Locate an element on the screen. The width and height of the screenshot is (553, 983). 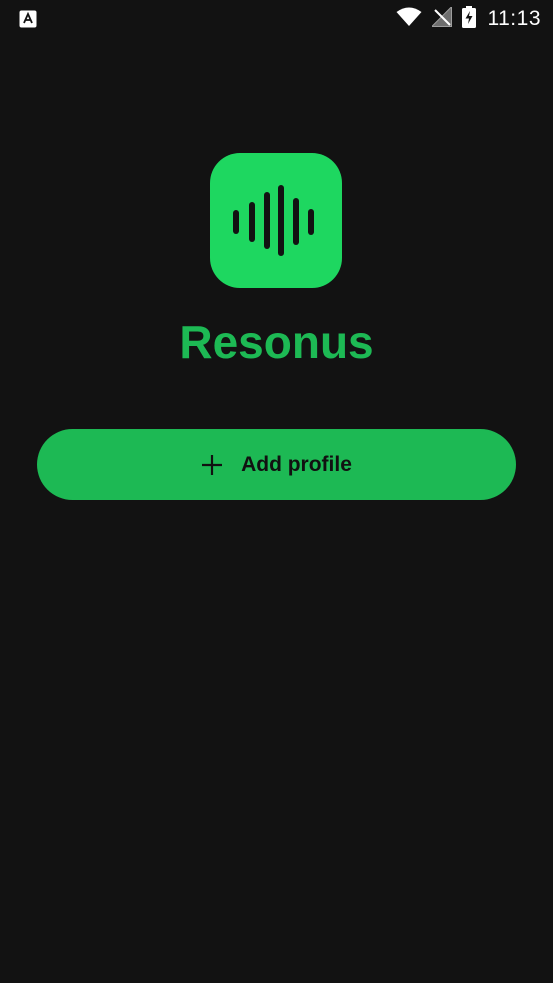
status-time: 11:13 is located at coordinates (514, 18).